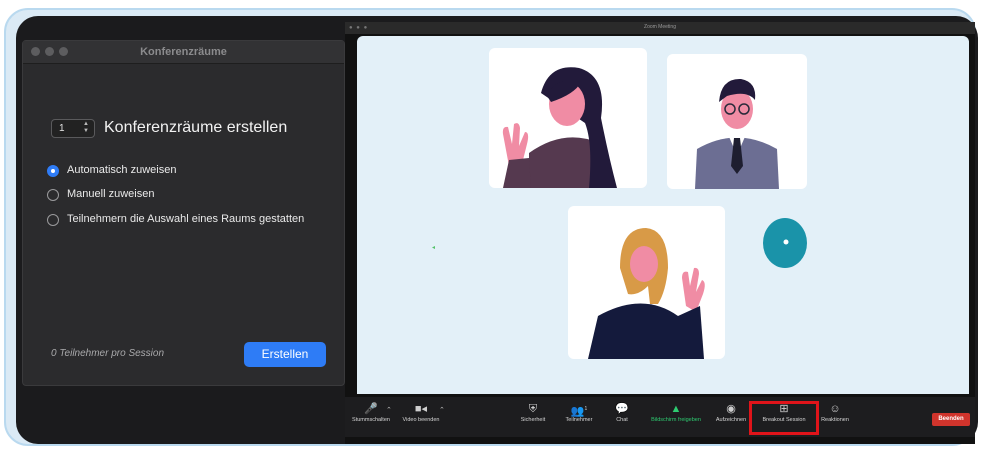  Describe the element at coordinates (434, 248) in the screenshot. I see `decorative-green-mark: ◂` at that location.